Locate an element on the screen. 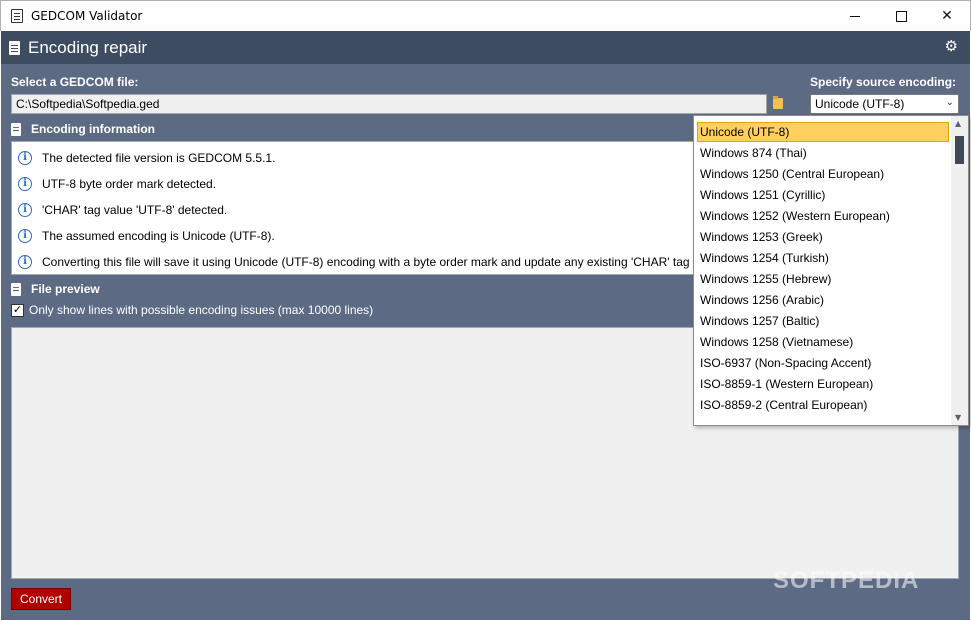 The width and height of the screenshot is (971, 621). app-icon is located at coordinates (17, 16).